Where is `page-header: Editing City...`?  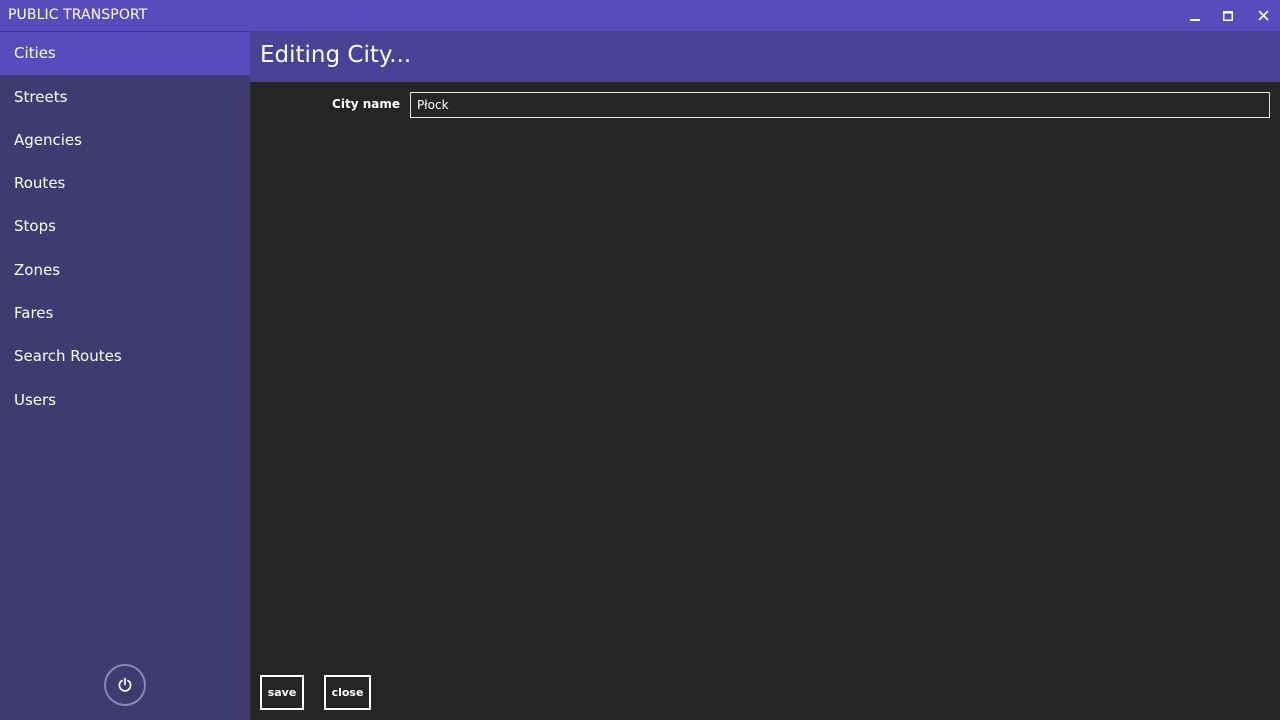 page-header: Editing City... is located at coordinates (765, 56).